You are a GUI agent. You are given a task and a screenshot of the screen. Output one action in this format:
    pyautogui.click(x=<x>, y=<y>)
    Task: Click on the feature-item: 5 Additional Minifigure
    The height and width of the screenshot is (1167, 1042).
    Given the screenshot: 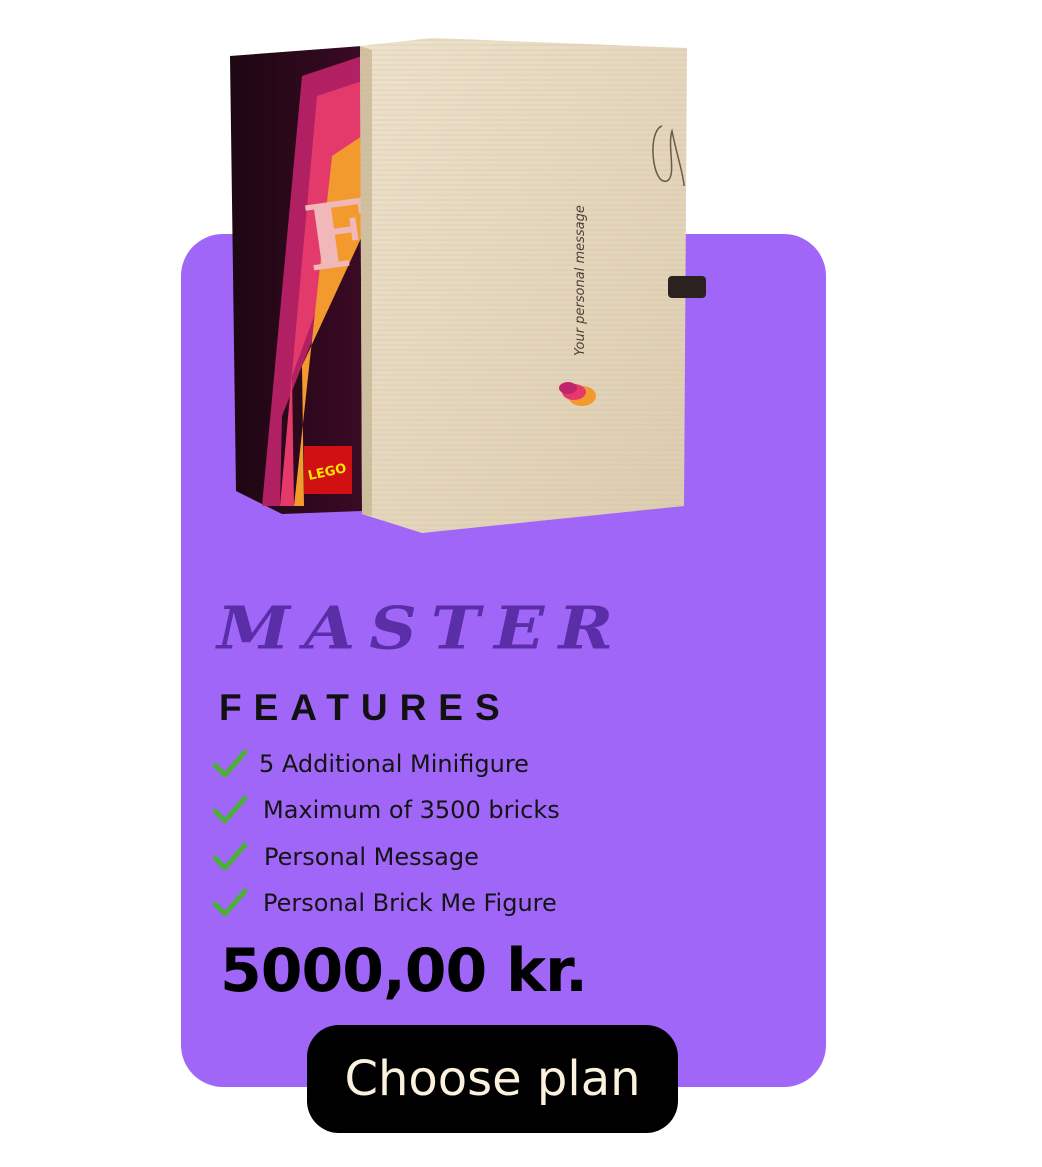 What is the action you would take?
    pyautogui.click(x=371, y=764)
    